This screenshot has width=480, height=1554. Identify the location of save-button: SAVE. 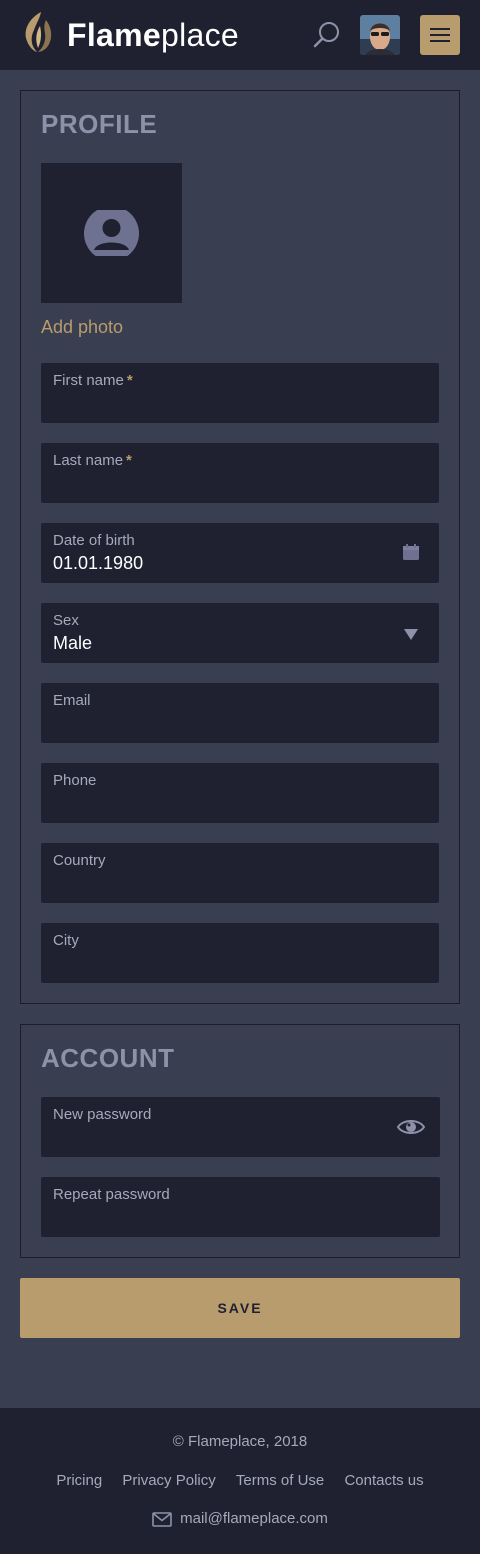
(240, 1308).